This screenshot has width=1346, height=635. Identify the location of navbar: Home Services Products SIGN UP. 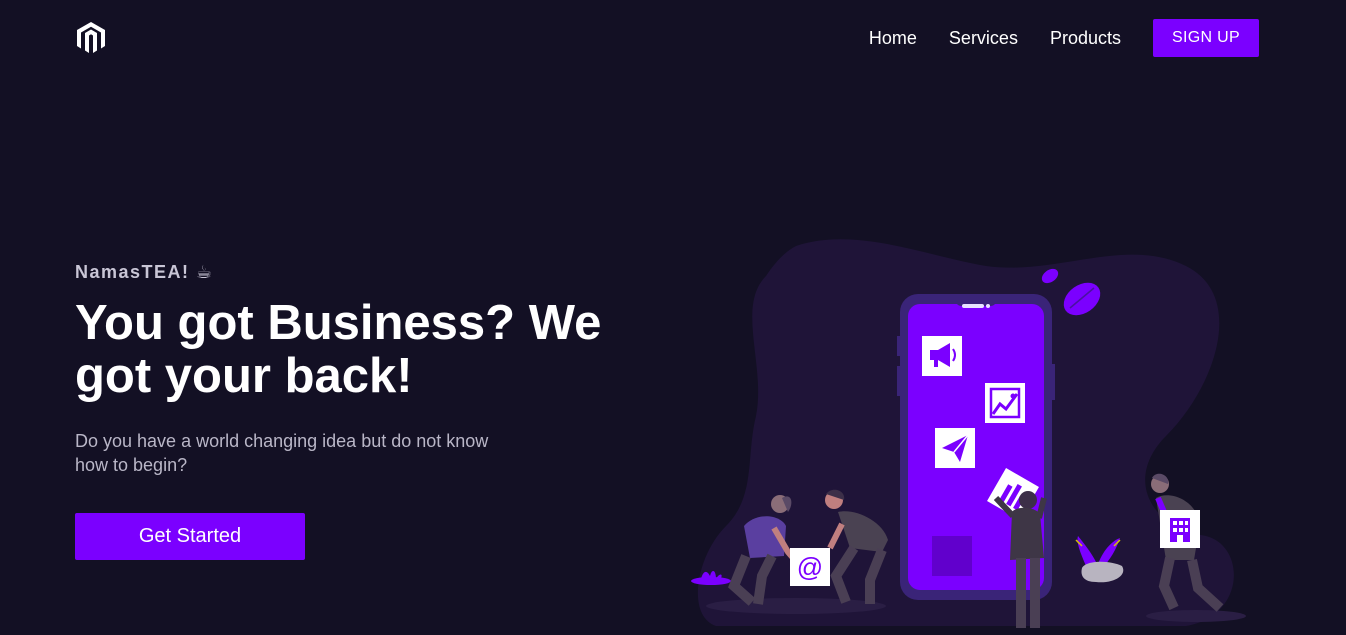
(673, 38).